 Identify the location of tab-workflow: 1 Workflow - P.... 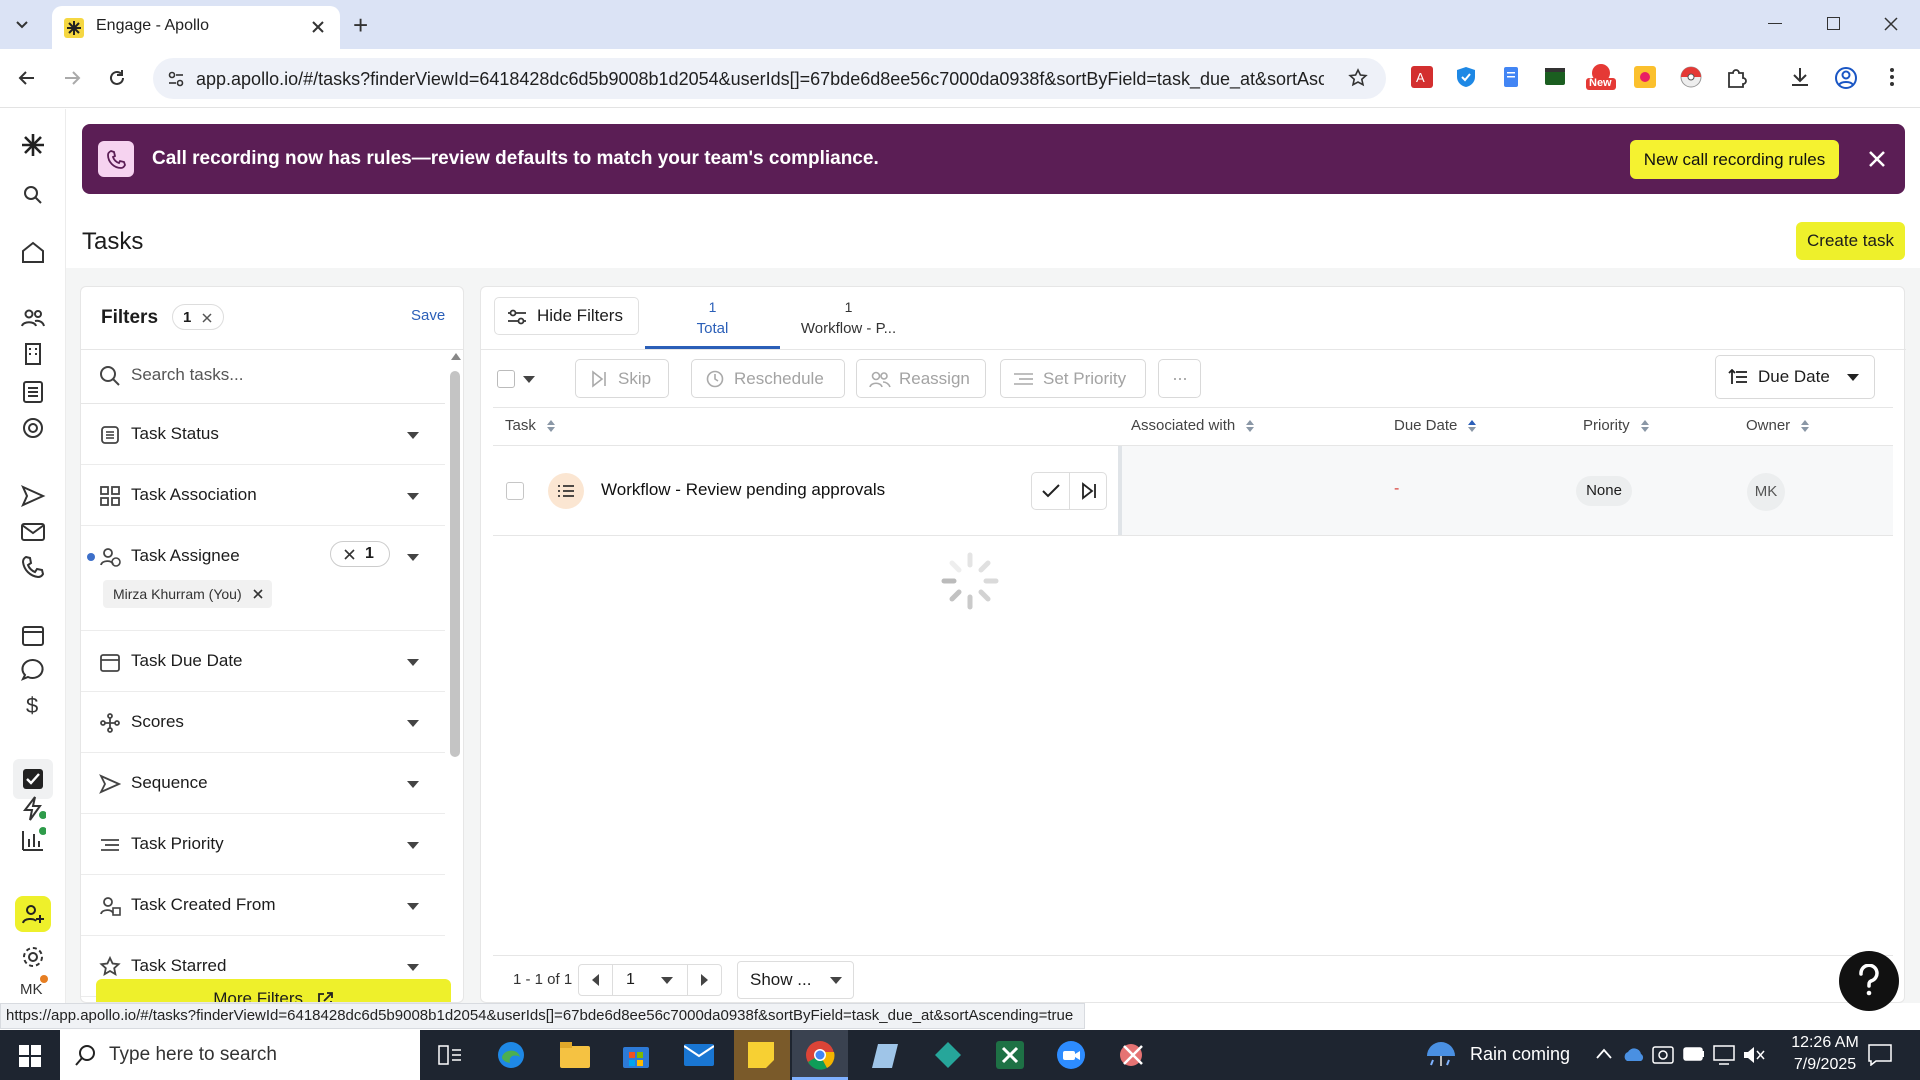
(848, 318).